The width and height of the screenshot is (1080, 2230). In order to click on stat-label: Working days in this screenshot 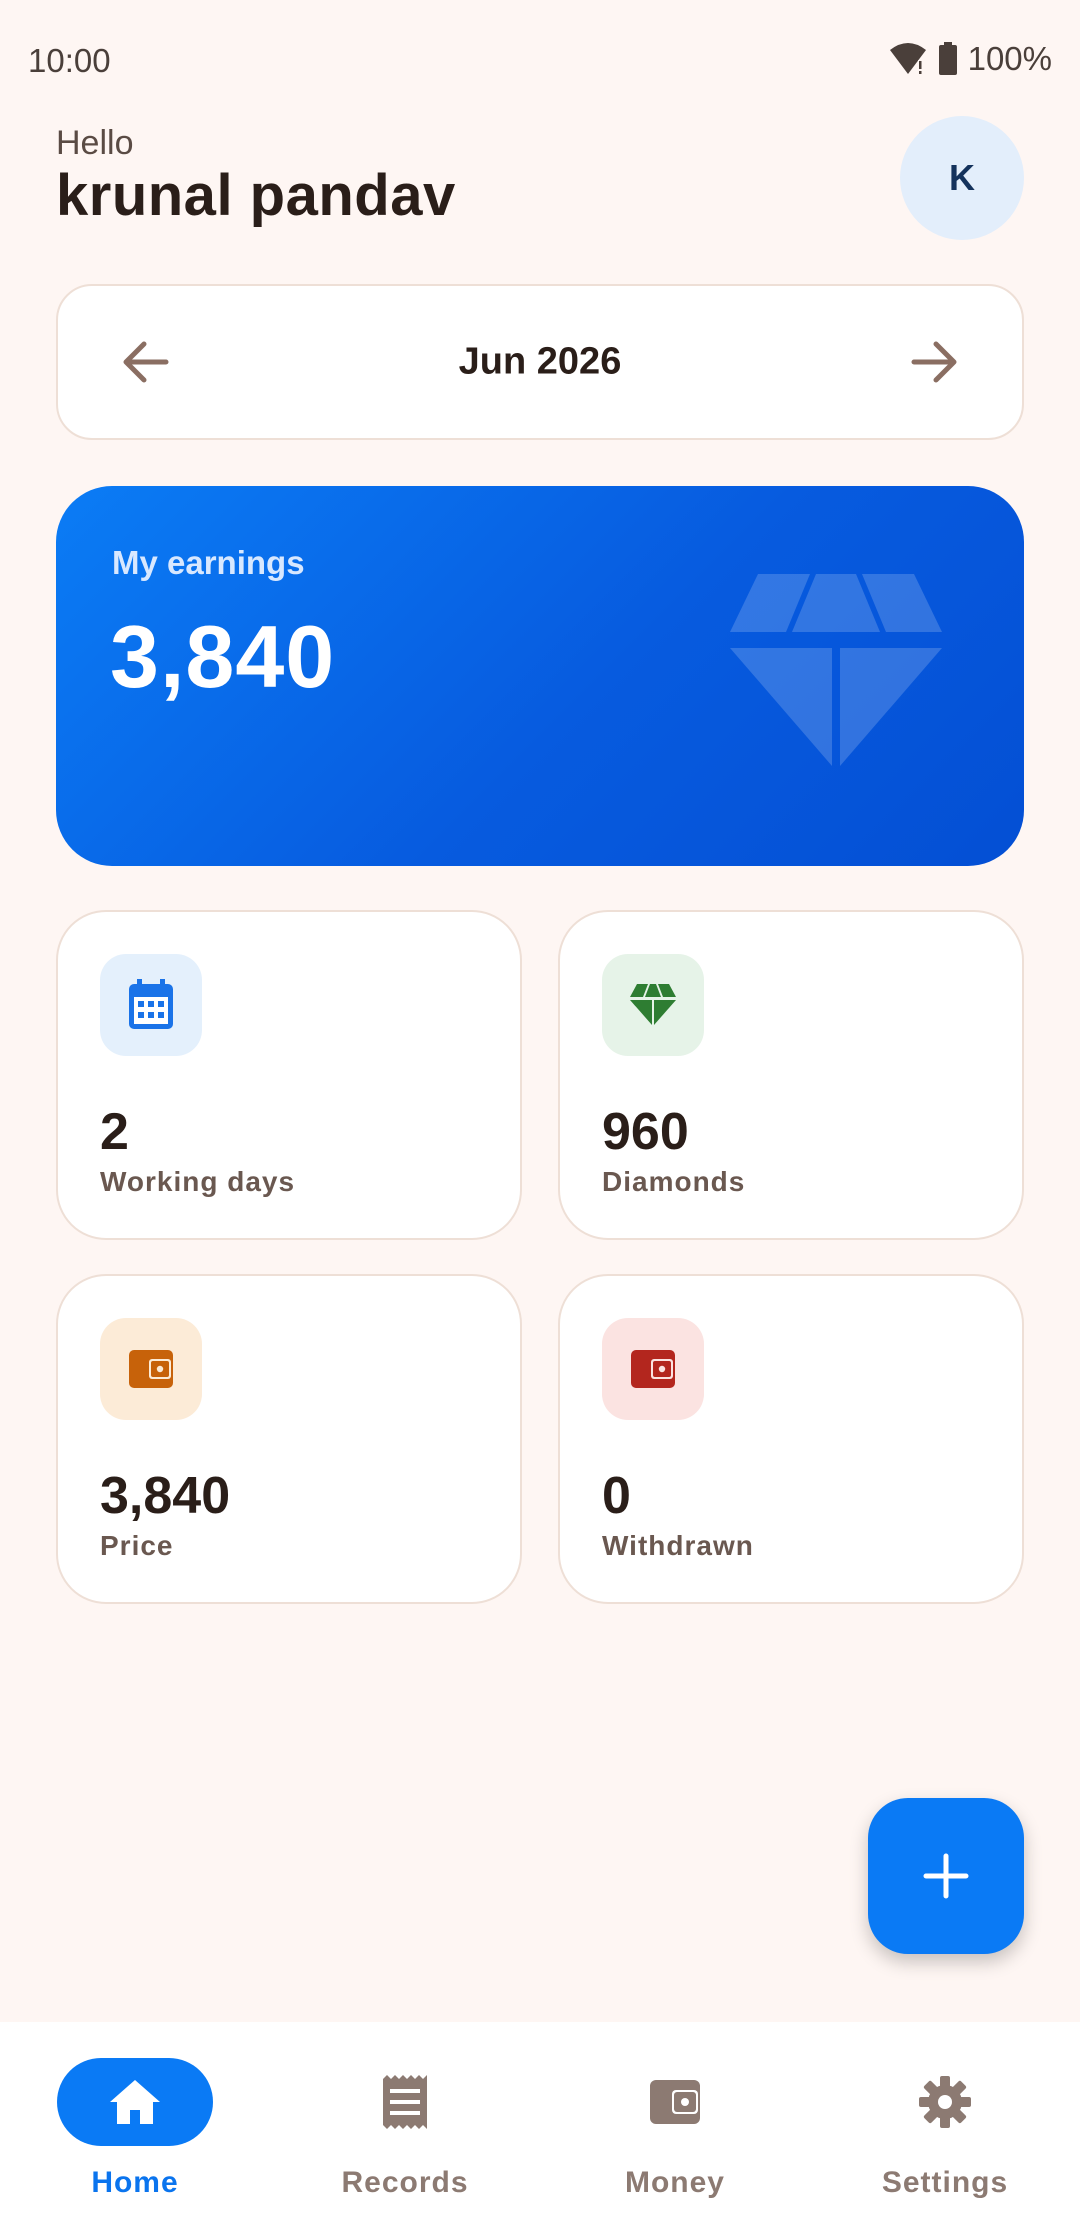, I will do `click(198, 1181)`.